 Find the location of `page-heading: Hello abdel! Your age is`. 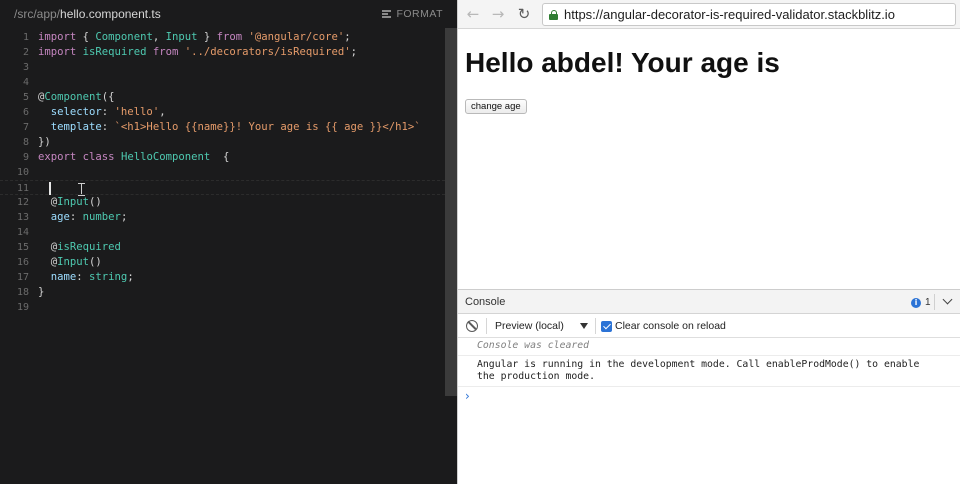

page-heading: Hello abdel! Your age is is located at coordinates (622, 62).